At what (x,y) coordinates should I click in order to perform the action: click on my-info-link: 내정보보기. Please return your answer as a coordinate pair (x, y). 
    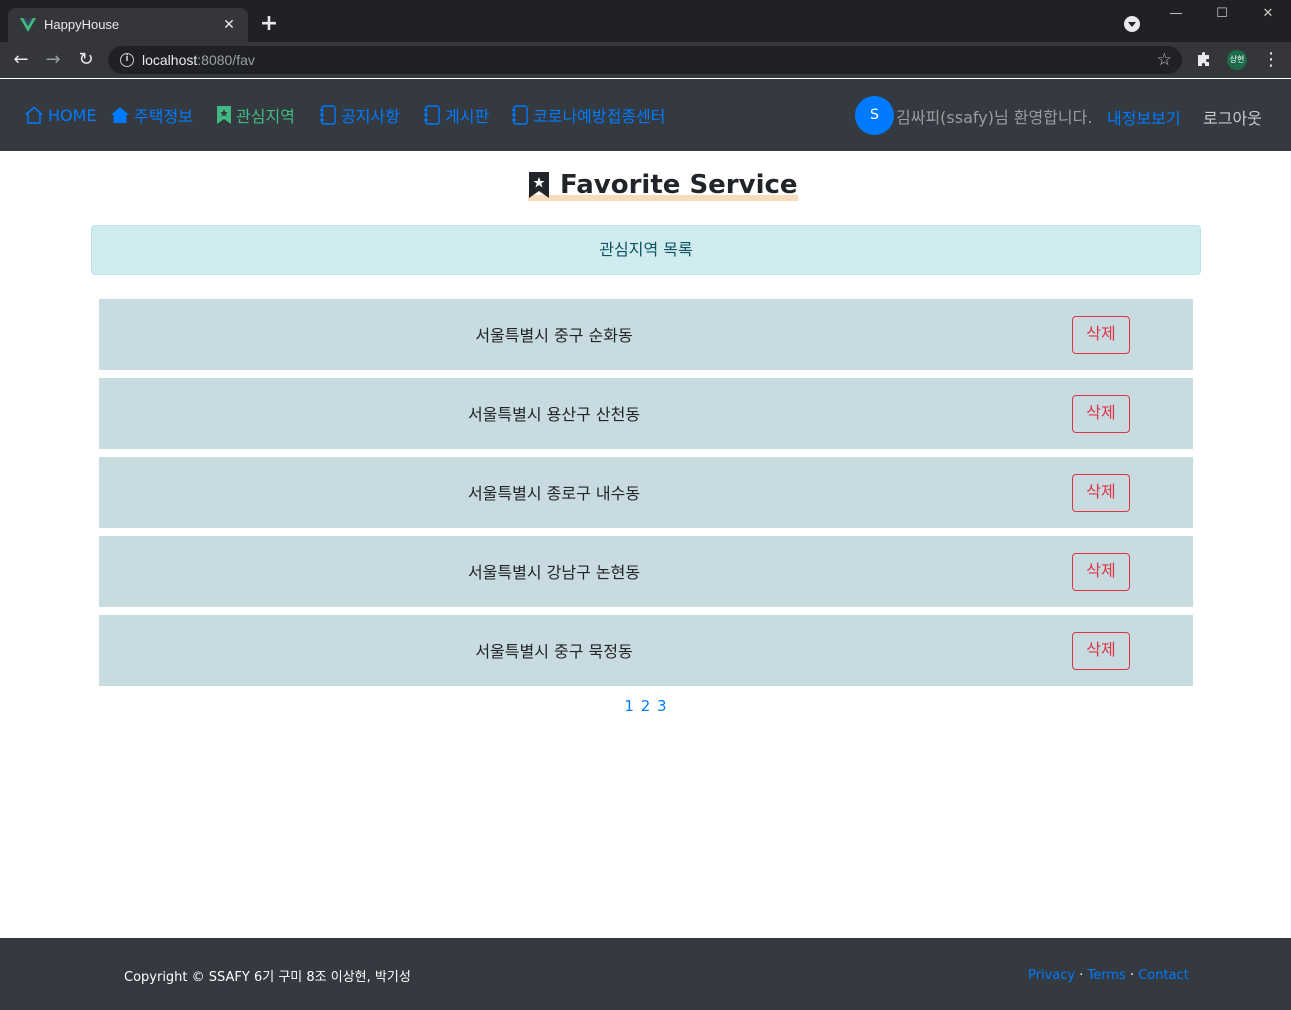
    Looking at the image, I should click on (1144, 117).